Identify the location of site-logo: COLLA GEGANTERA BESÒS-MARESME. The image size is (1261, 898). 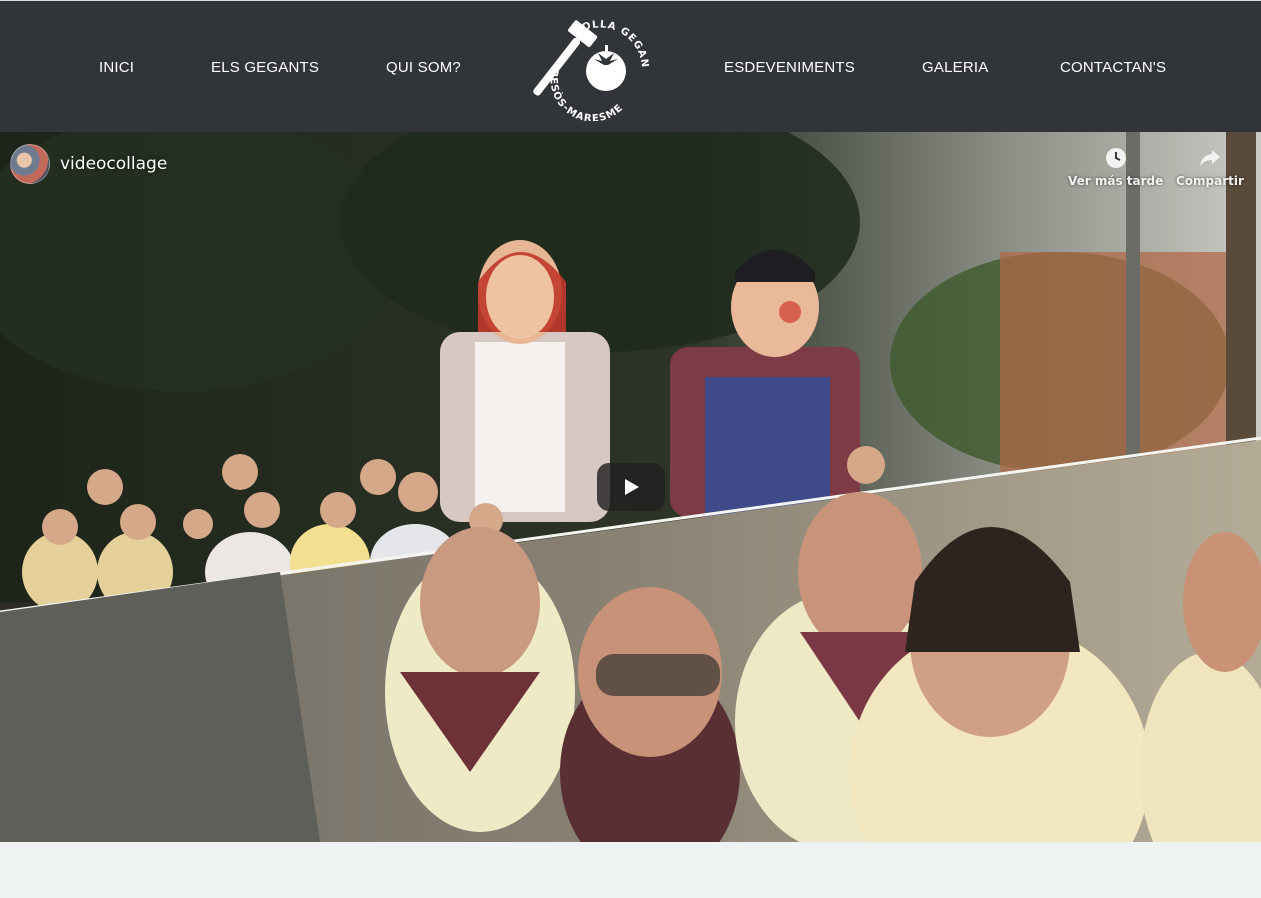
(588, 65).